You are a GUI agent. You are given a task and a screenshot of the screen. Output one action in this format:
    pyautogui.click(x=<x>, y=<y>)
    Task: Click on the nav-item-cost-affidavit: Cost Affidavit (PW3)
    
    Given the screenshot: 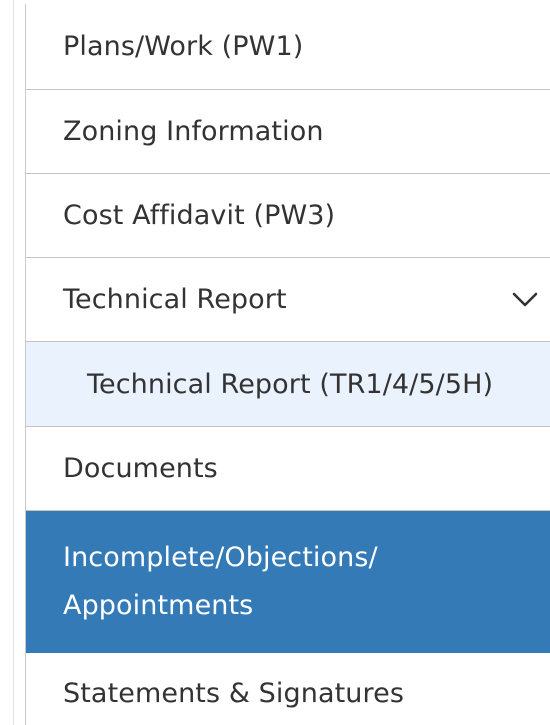 What is the action you would take?
    pyautogui.click(x=288, y=216)
    